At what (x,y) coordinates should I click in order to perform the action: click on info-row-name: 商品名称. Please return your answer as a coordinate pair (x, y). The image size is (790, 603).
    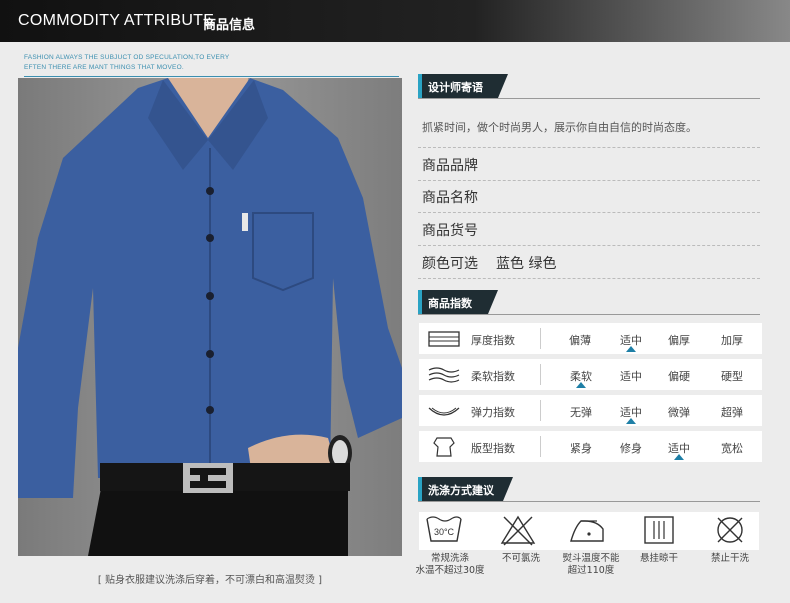
    Looking at the image, I should click on (459, 197).